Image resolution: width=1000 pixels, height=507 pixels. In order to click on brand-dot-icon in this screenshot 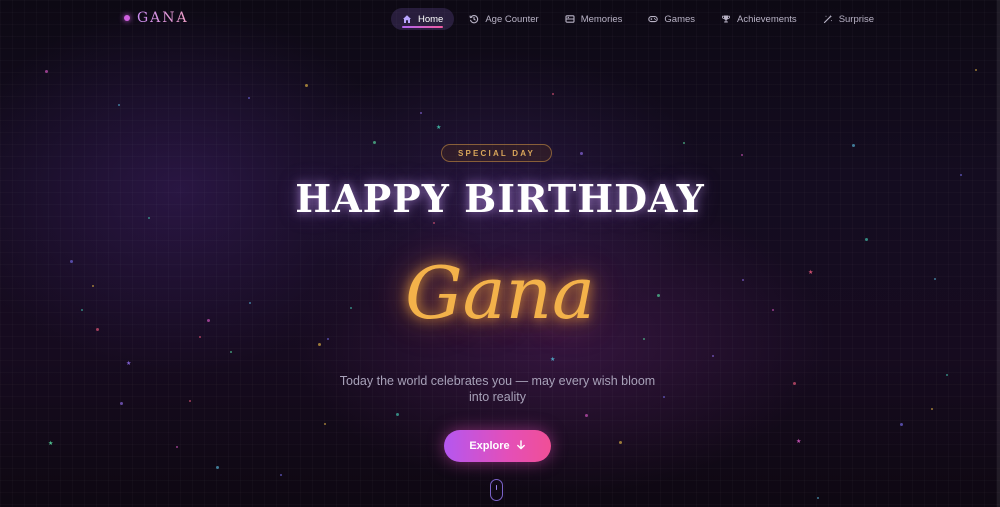, I will do `click(127, 18)`.